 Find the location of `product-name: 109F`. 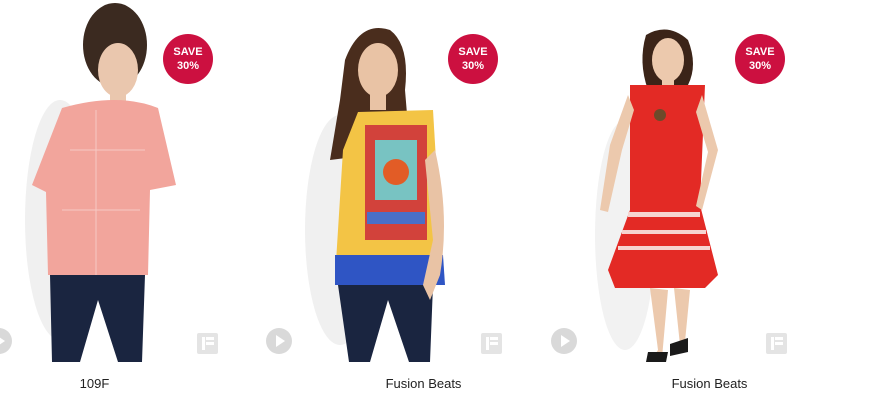

product-name: 109F is located at coordinates (118, 383).